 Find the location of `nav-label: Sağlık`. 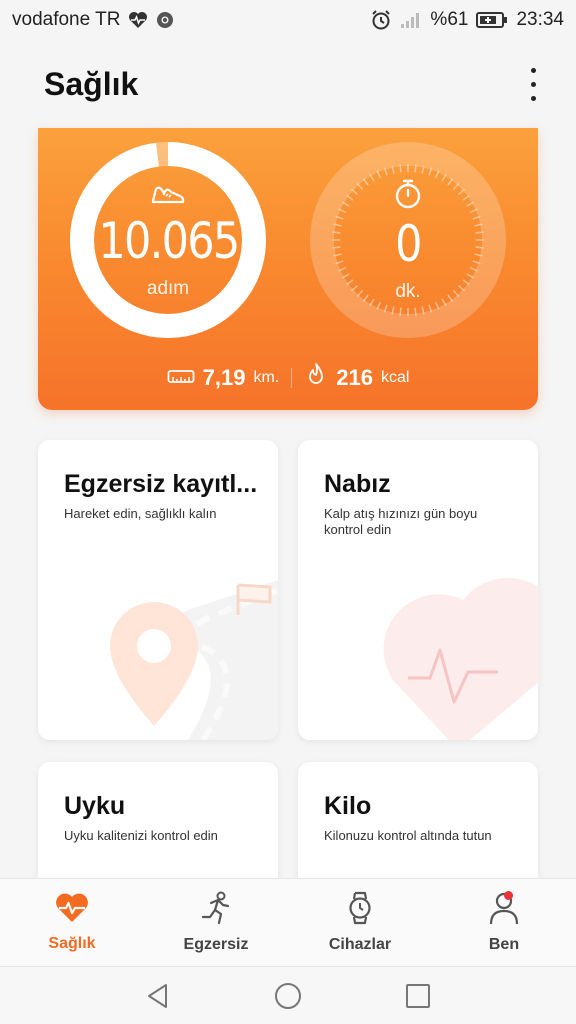

nav-label: Sağlık is located at coordinates (72, 943).